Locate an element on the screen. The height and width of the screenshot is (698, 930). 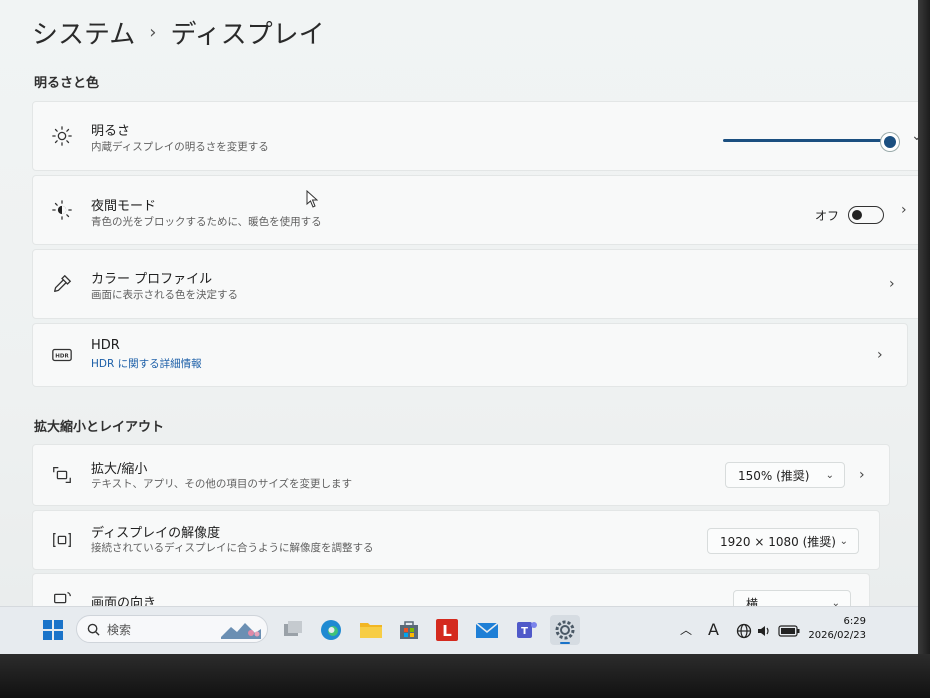
section-brightness-color: 明るさと色 is located at coordinates (67, 83).